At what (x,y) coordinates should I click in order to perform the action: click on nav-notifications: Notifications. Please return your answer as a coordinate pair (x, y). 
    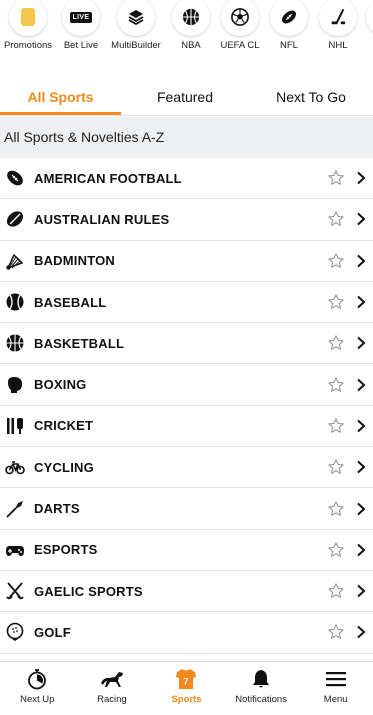
    Looking at the image, I should click on (261, 688).